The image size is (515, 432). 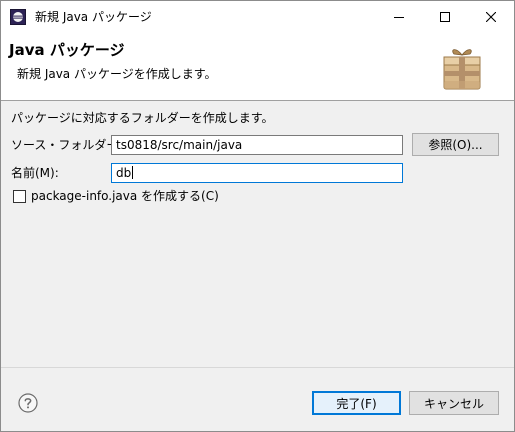 I want to click on source-folder-value: ts0818/src/main/java, so click(x=179, y=145).